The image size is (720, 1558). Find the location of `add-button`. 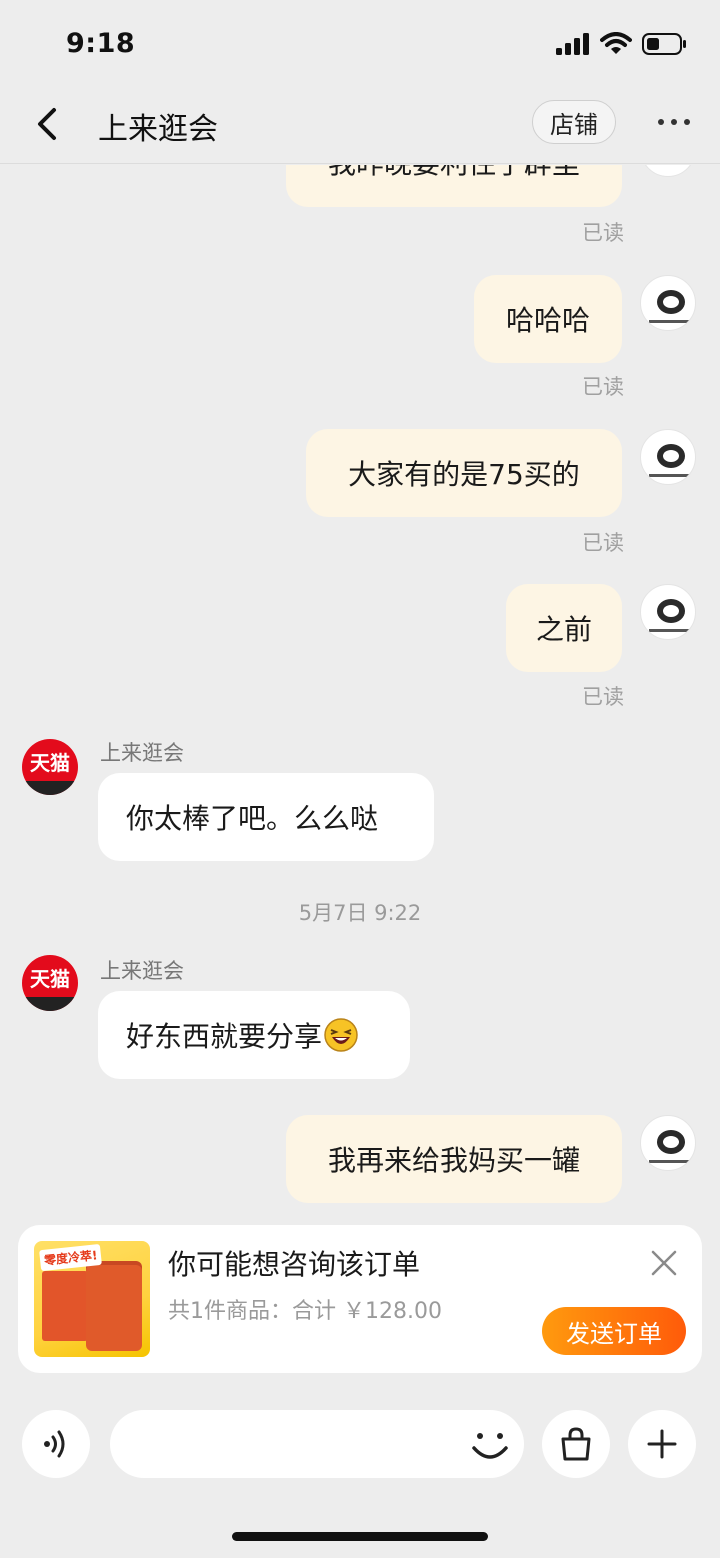

add-button is located at coordinates (662, 1444).